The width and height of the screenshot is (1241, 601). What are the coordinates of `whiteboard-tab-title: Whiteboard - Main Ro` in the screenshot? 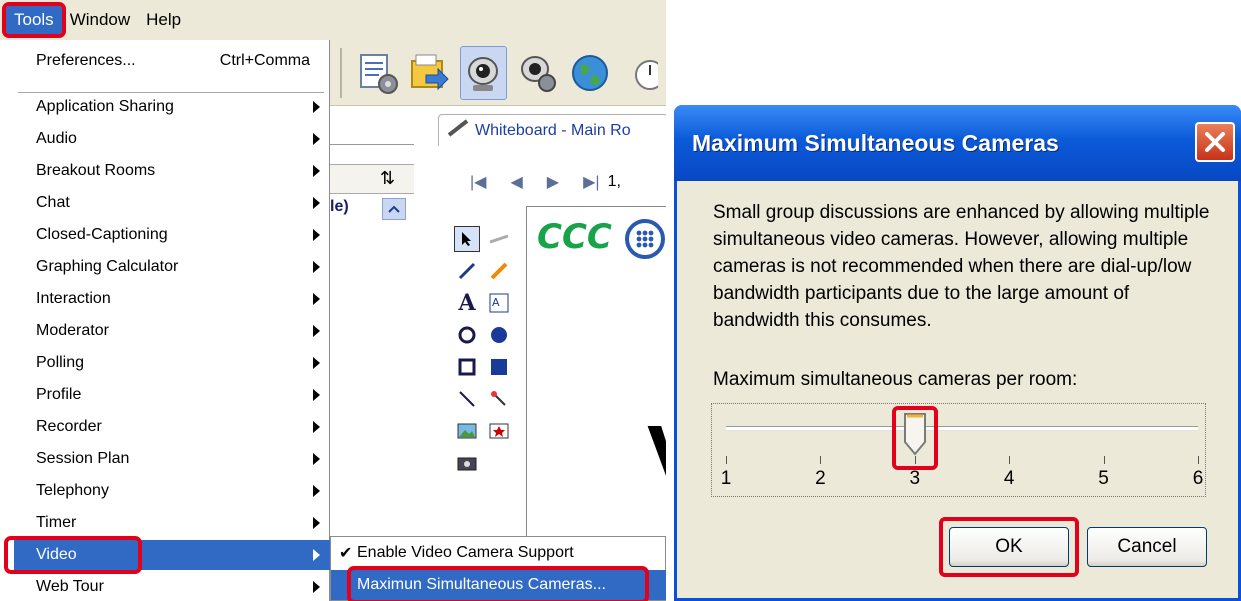 It's located at (553, 130).